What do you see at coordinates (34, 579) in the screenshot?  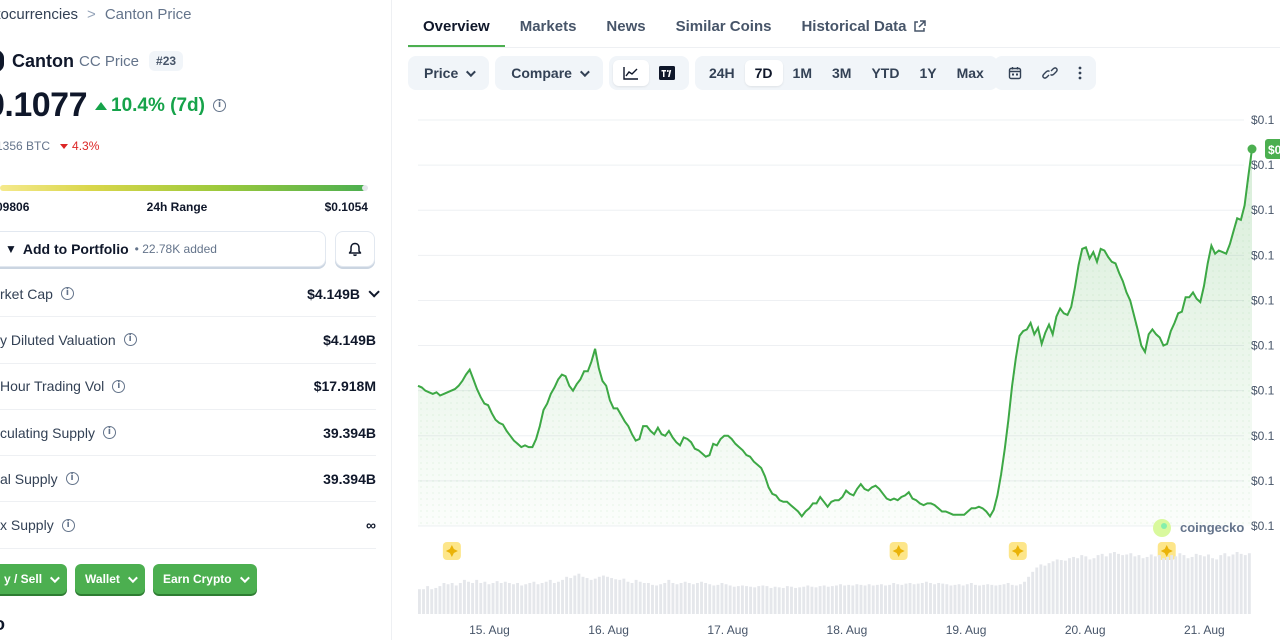 I see `action-button-0: y / Sell` at bounding box center [34, 579].